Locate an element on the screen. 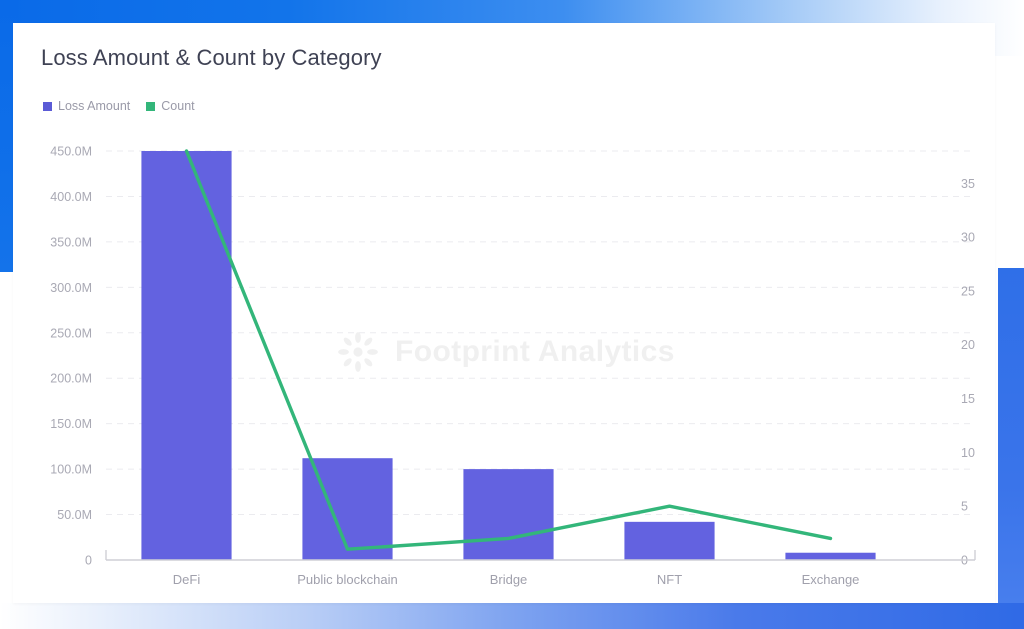 This screenshot has width=1024, height=629. y-axis-left-tick-label: 250.0M is located at coordinates (71, 333).